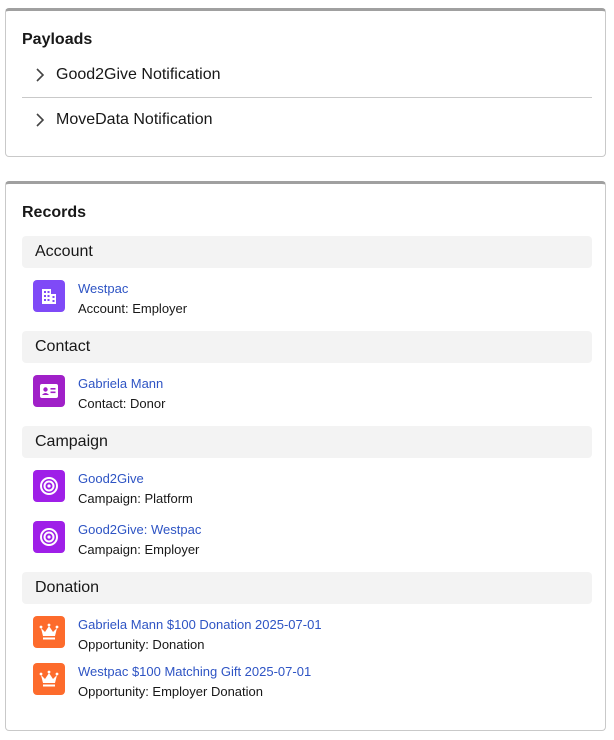 The height and width of the screenshot is (740, 614). Describe the element at coordinates (307, 75) in the screenshot. I see `payload-item-good2give-notification: Good2Give Notification` at that location.